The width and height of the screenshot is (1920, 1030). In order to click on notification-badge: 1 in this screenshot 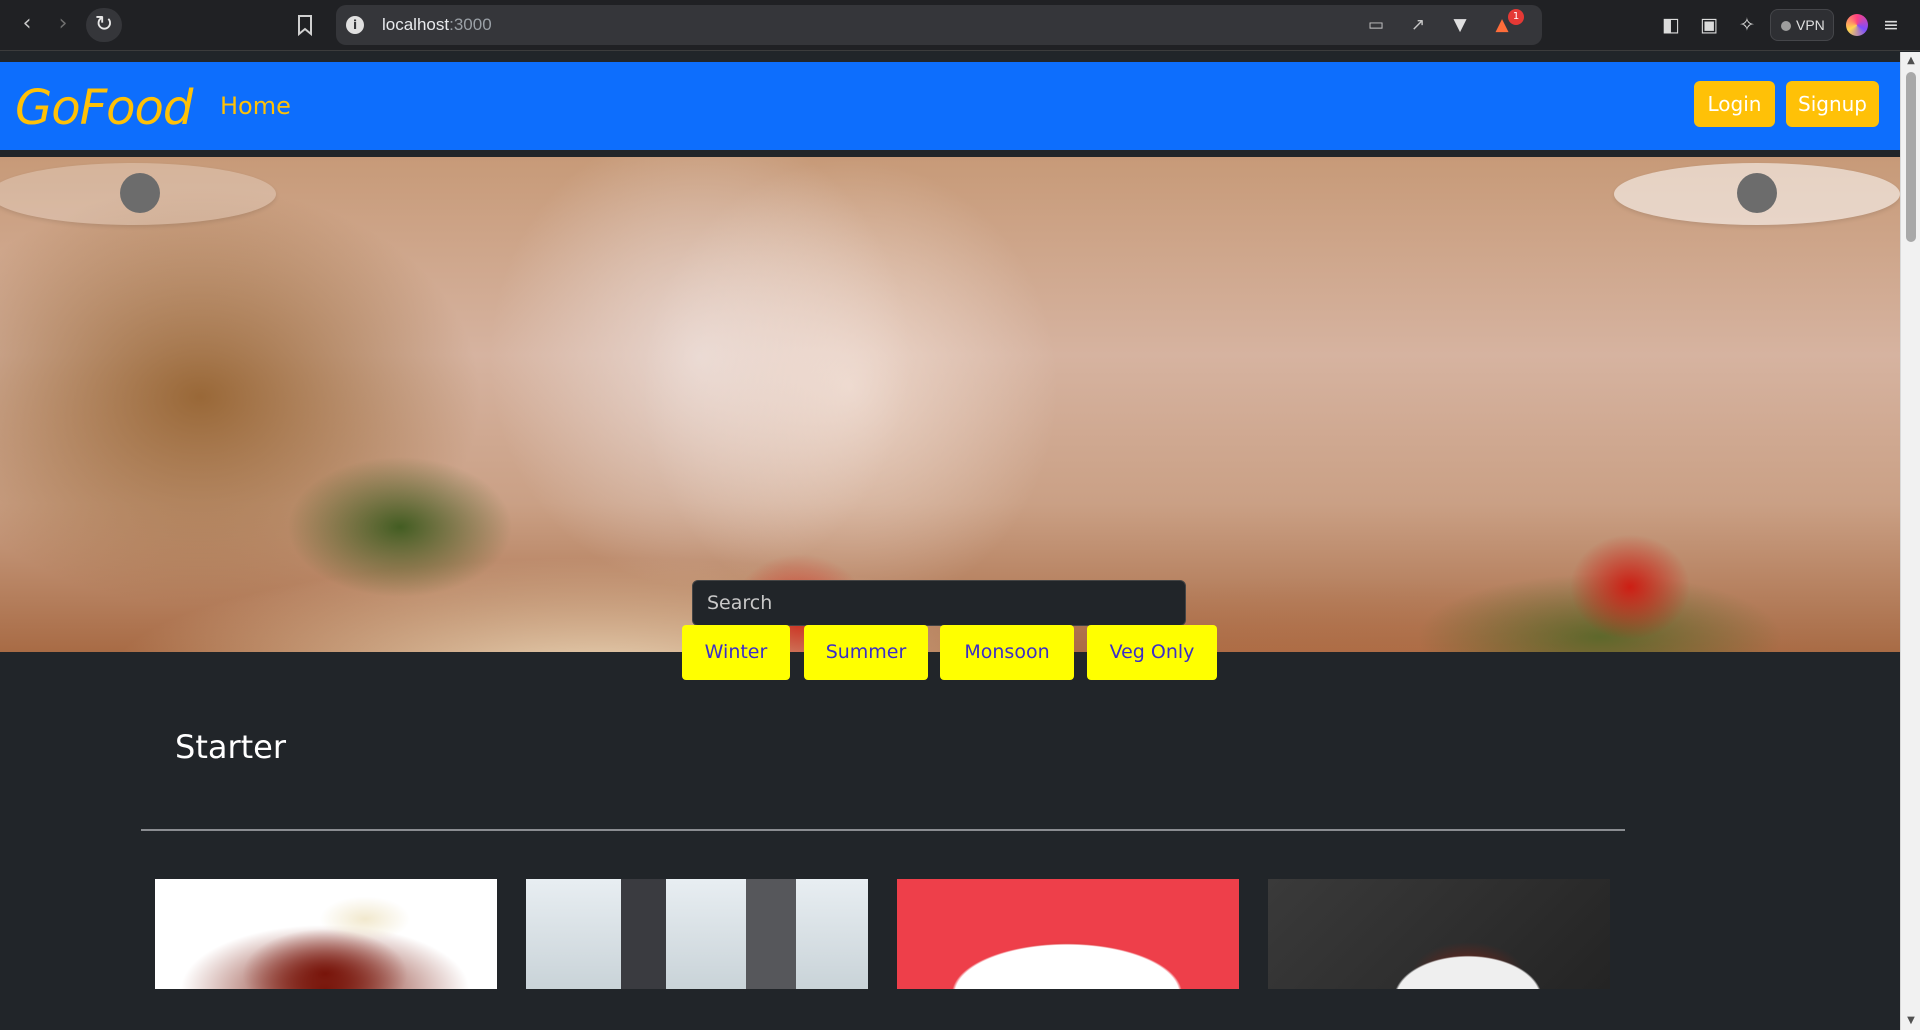, I will do `click(1516, 17)`.